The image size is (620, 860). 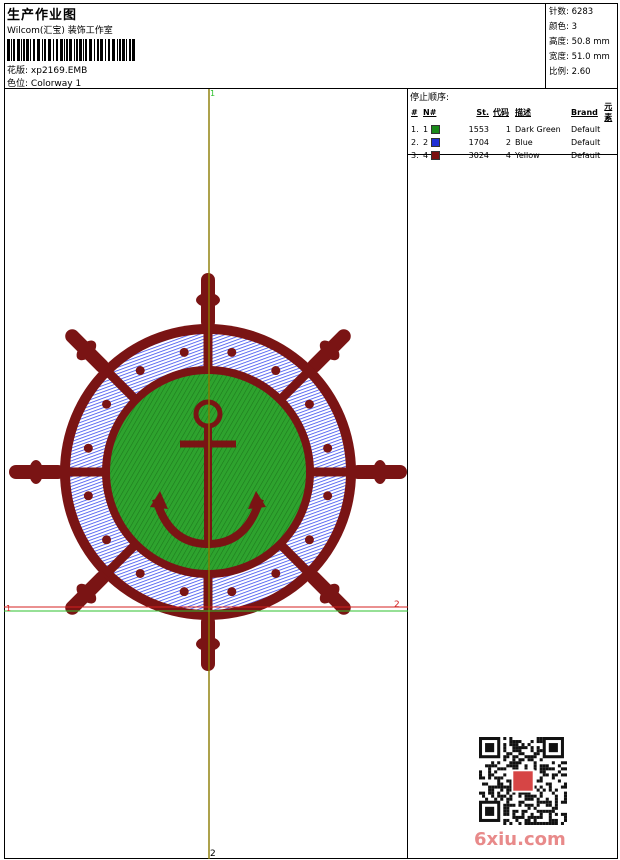 I want to click on guide-label-bottom: 2, so click(x=213, y=854).